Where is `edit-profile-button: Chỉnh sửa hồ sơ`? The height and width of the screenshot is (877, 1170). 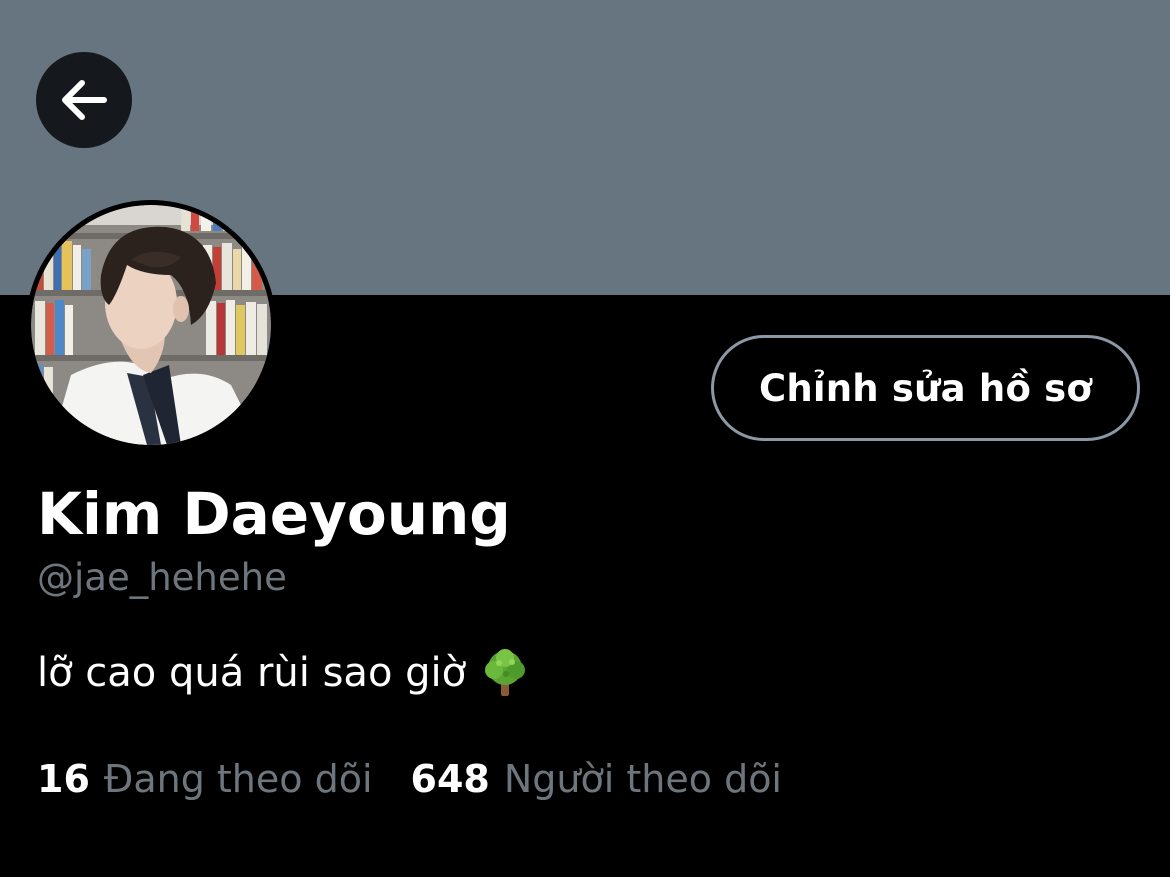
edit-profile-button: Chỉnh sửa hồ sơ is located at coordinates (925, 388).